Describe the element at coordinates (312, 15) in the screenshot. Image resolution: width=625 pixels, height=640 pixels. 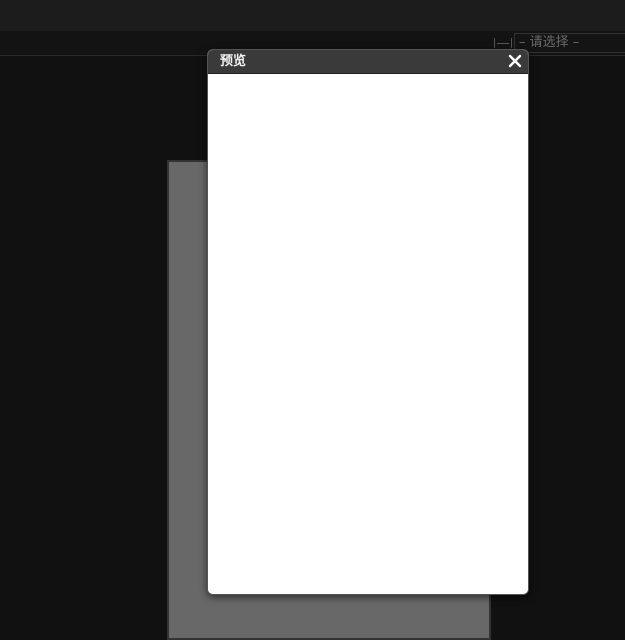
I see `top-bar` at that location.